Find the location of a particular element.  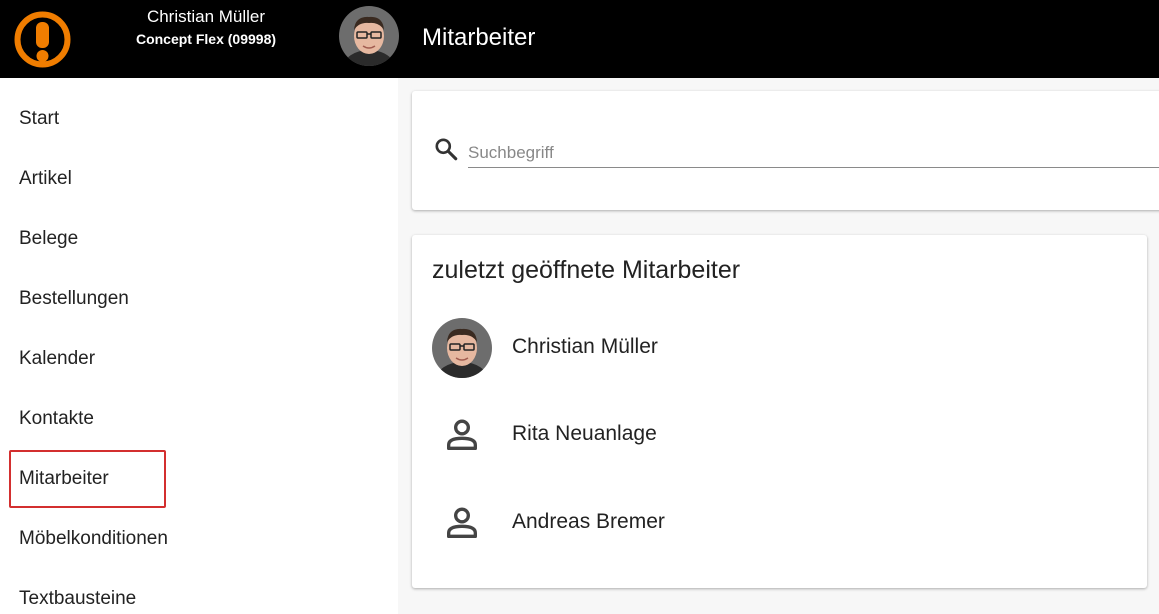

sidebar-item-bestellungen: Bestellungen is located at coordinates (74, 299).